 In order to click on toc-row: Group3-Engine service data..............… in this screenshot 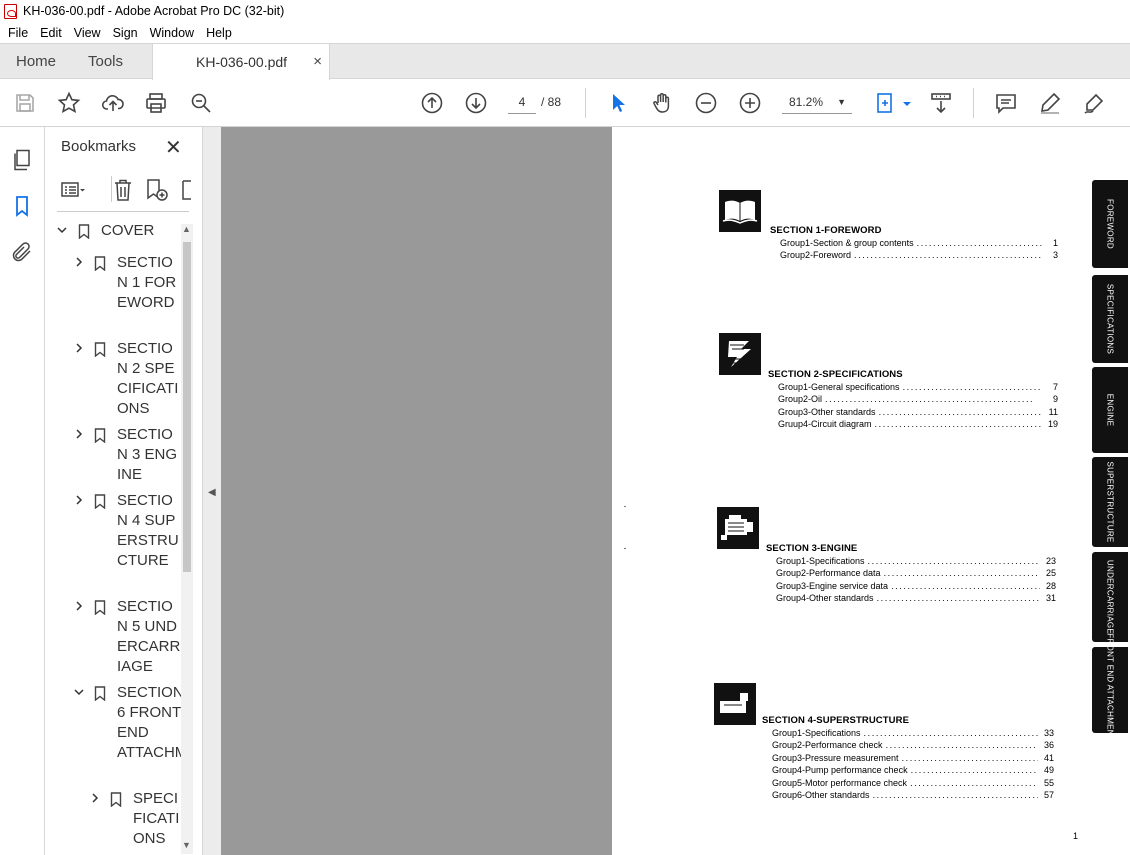, I will do `click(916, 586)`.